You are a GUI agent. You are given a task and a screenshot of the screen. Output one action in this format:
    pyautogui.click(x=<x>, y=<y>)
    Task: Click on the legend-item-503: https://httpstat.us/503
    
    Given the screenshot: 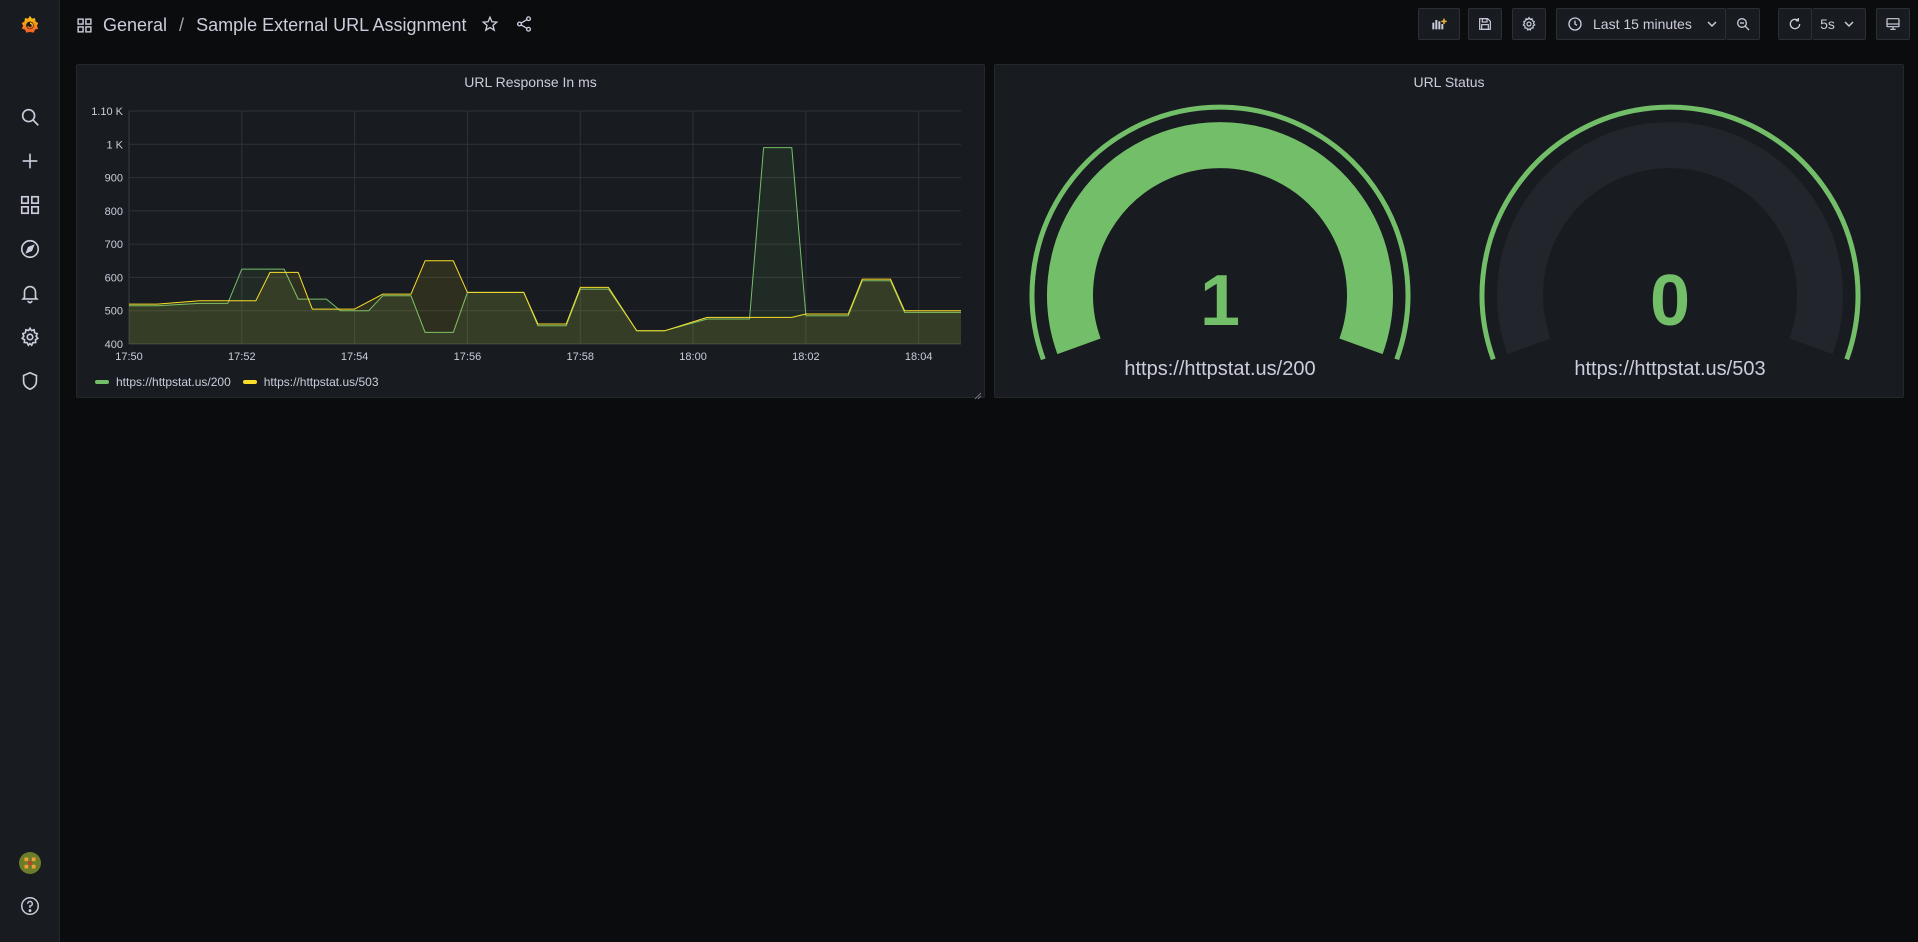 What is the action you would take?
    pyautogui.click(x=310, y=382)
    